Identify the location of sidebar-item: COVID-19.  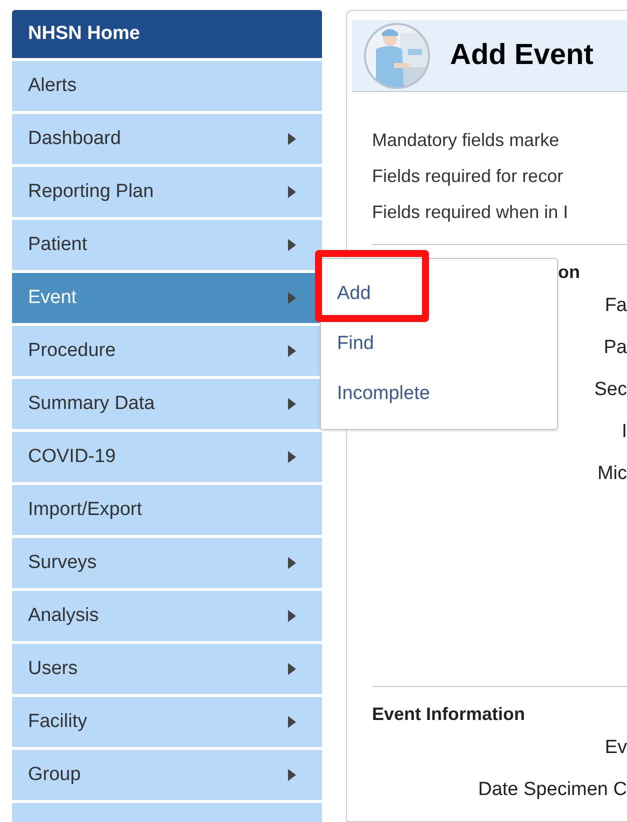
(167, 457).